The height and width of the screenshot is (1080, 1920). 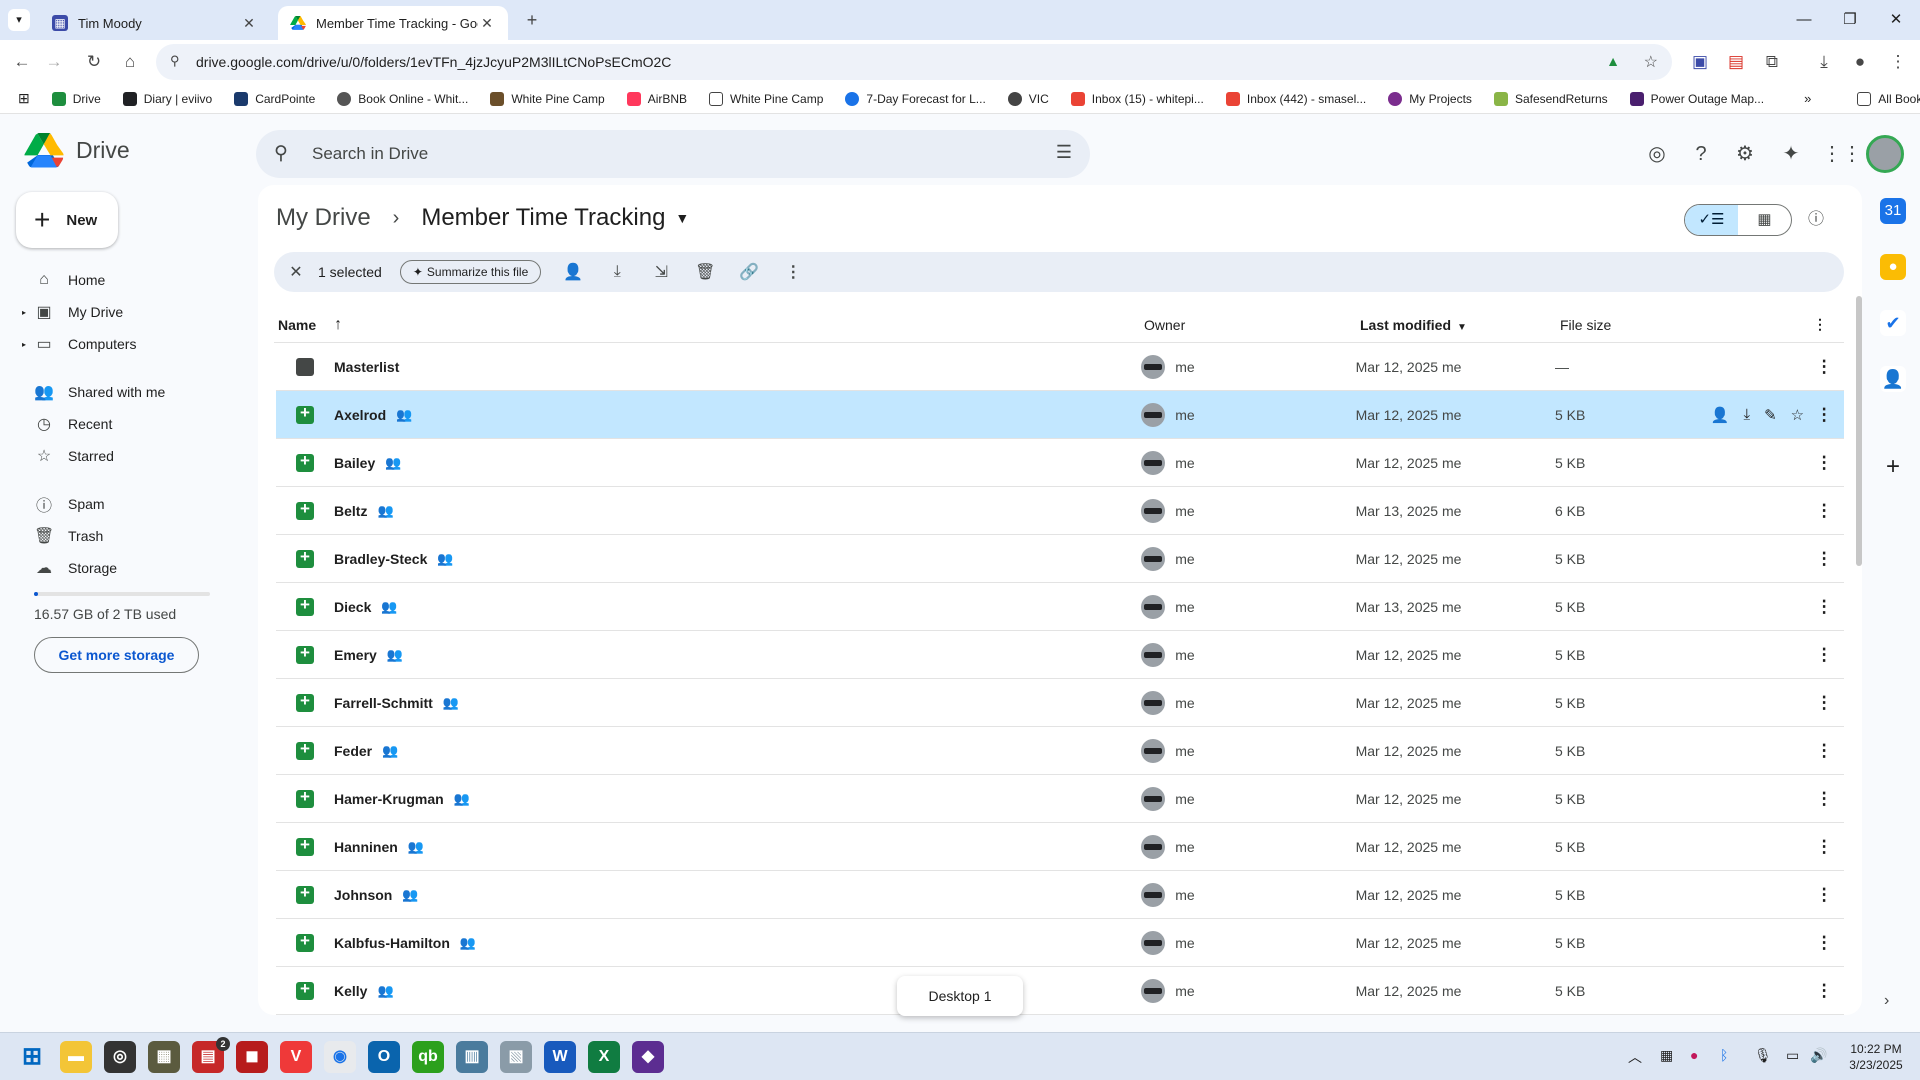 What do you see at coordinates (167, 98) in the screenshot?
I see `bookmark-item: Diary | eviivo` at bounding box center [167, 98].